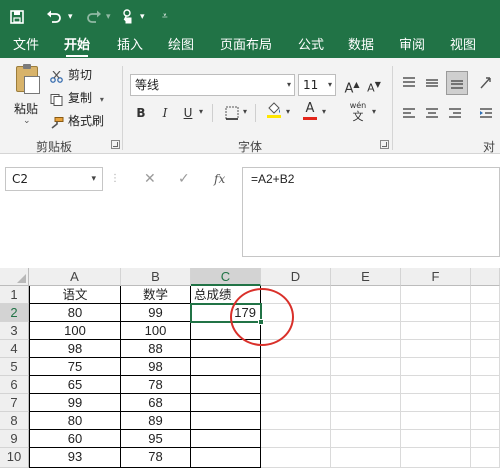 Image resolution: width=500 pixels, height=468 pixels. Describe the element at coordinates (296, 367) in the screenshot. I see `cell-d5` at that location.